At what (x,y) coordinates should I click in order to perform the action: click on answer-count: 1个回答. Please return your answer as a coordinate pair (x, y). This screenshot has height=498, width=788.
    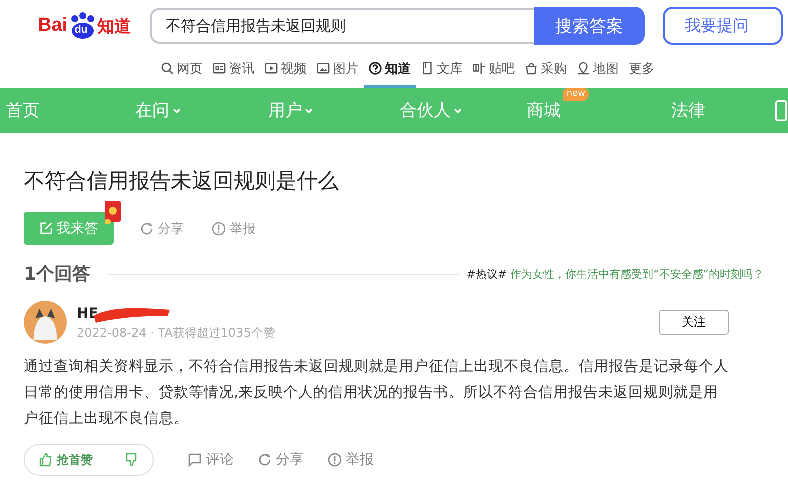
    Looking at the image, I should click on (57, 274).